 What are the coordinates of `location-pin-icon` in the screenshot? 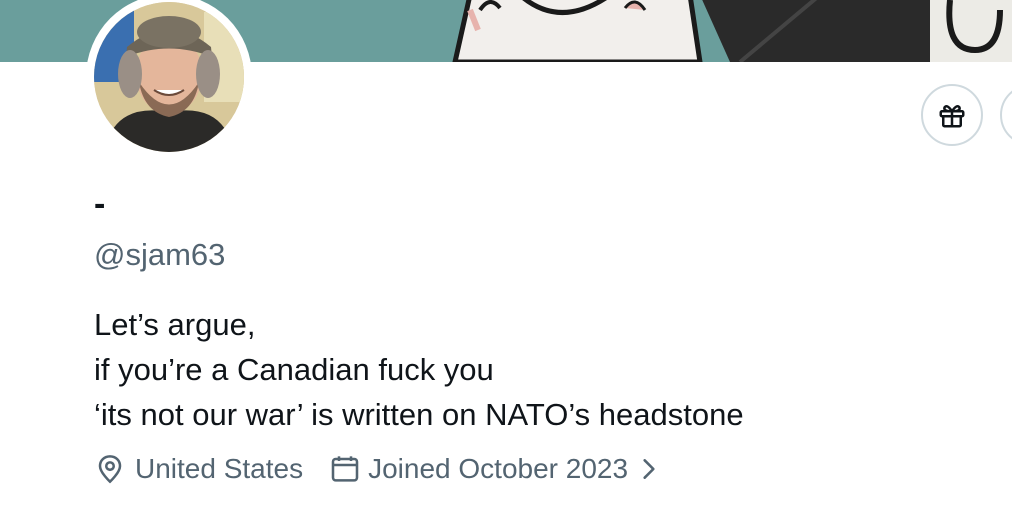 It's located at (110, 469).